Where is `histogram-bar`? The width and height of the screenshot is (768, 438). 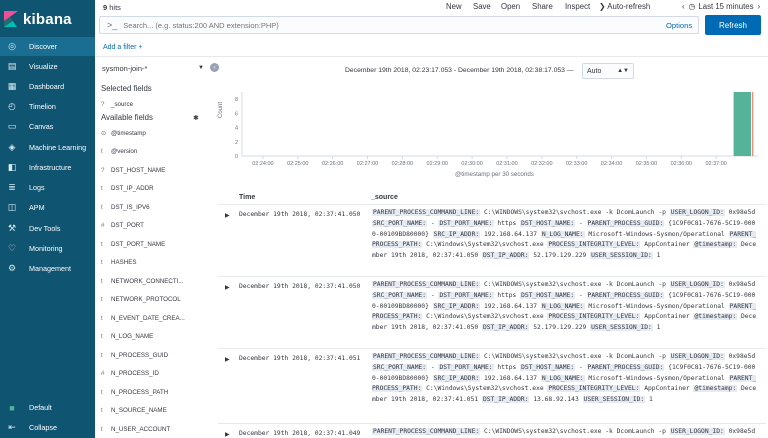
histogram-bar is located at coordinates (742, 124).